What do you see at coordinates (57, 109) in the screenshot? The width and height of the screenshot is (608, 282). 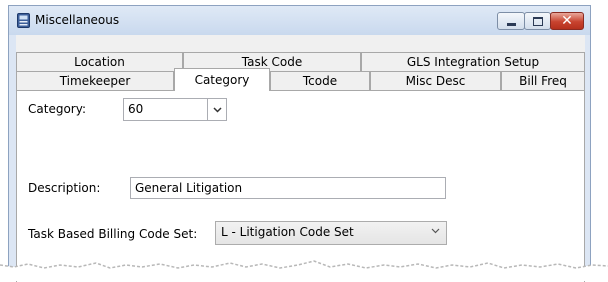 I see `category-label: Category:` at bounding box center [57, 109].